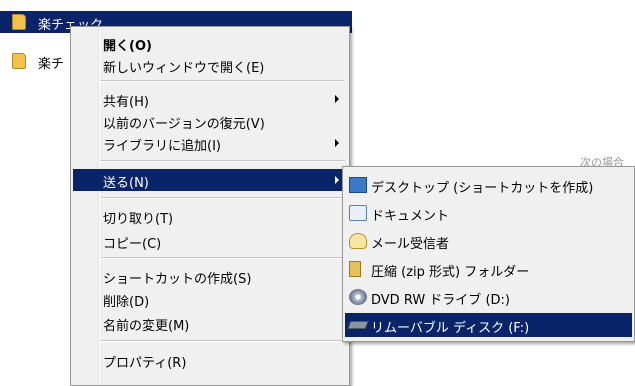 The width and height of the screenshot is (635, 386). What do you see at coordinates (210, 180) in the screenshot?
I see `menu-item-send-to: 送る(N)` at bounding box center [210, 180].